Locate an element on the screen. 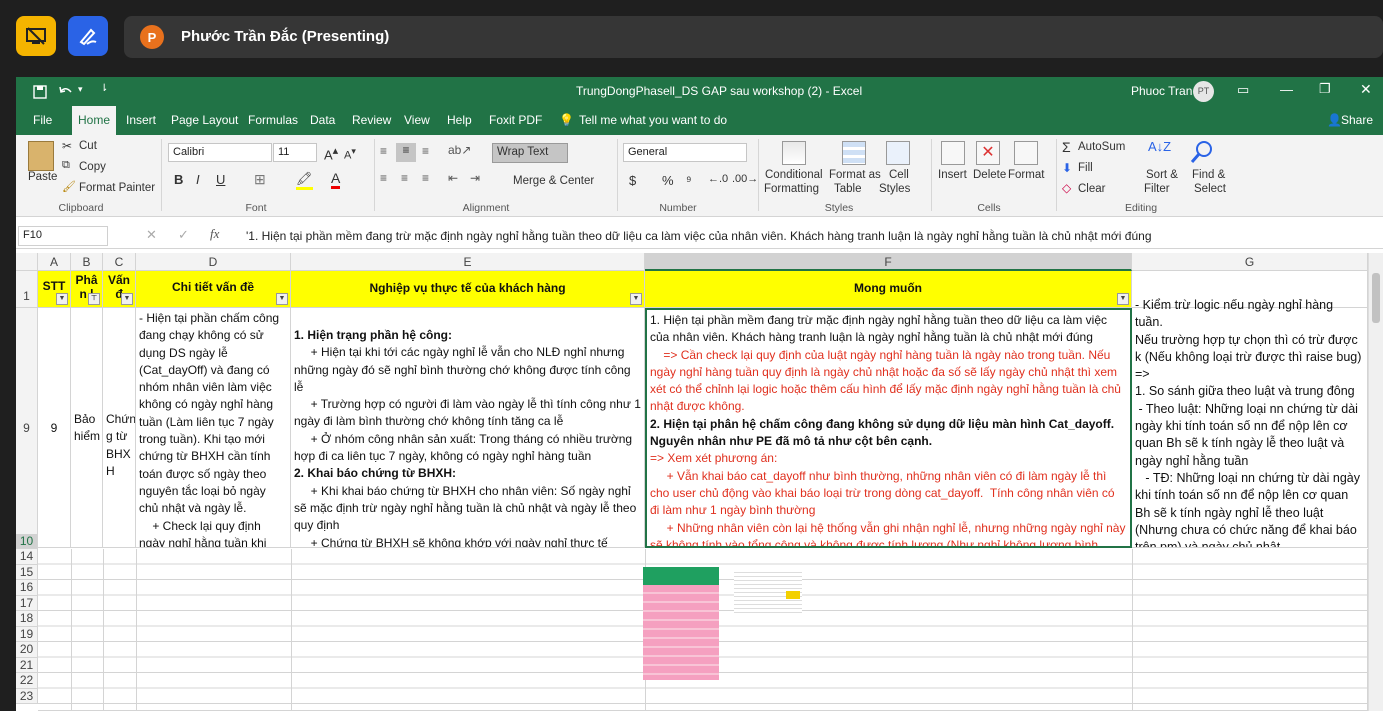 This screenshot has width=1383, height=711. column-header: C is located at coordinates (119, 262).